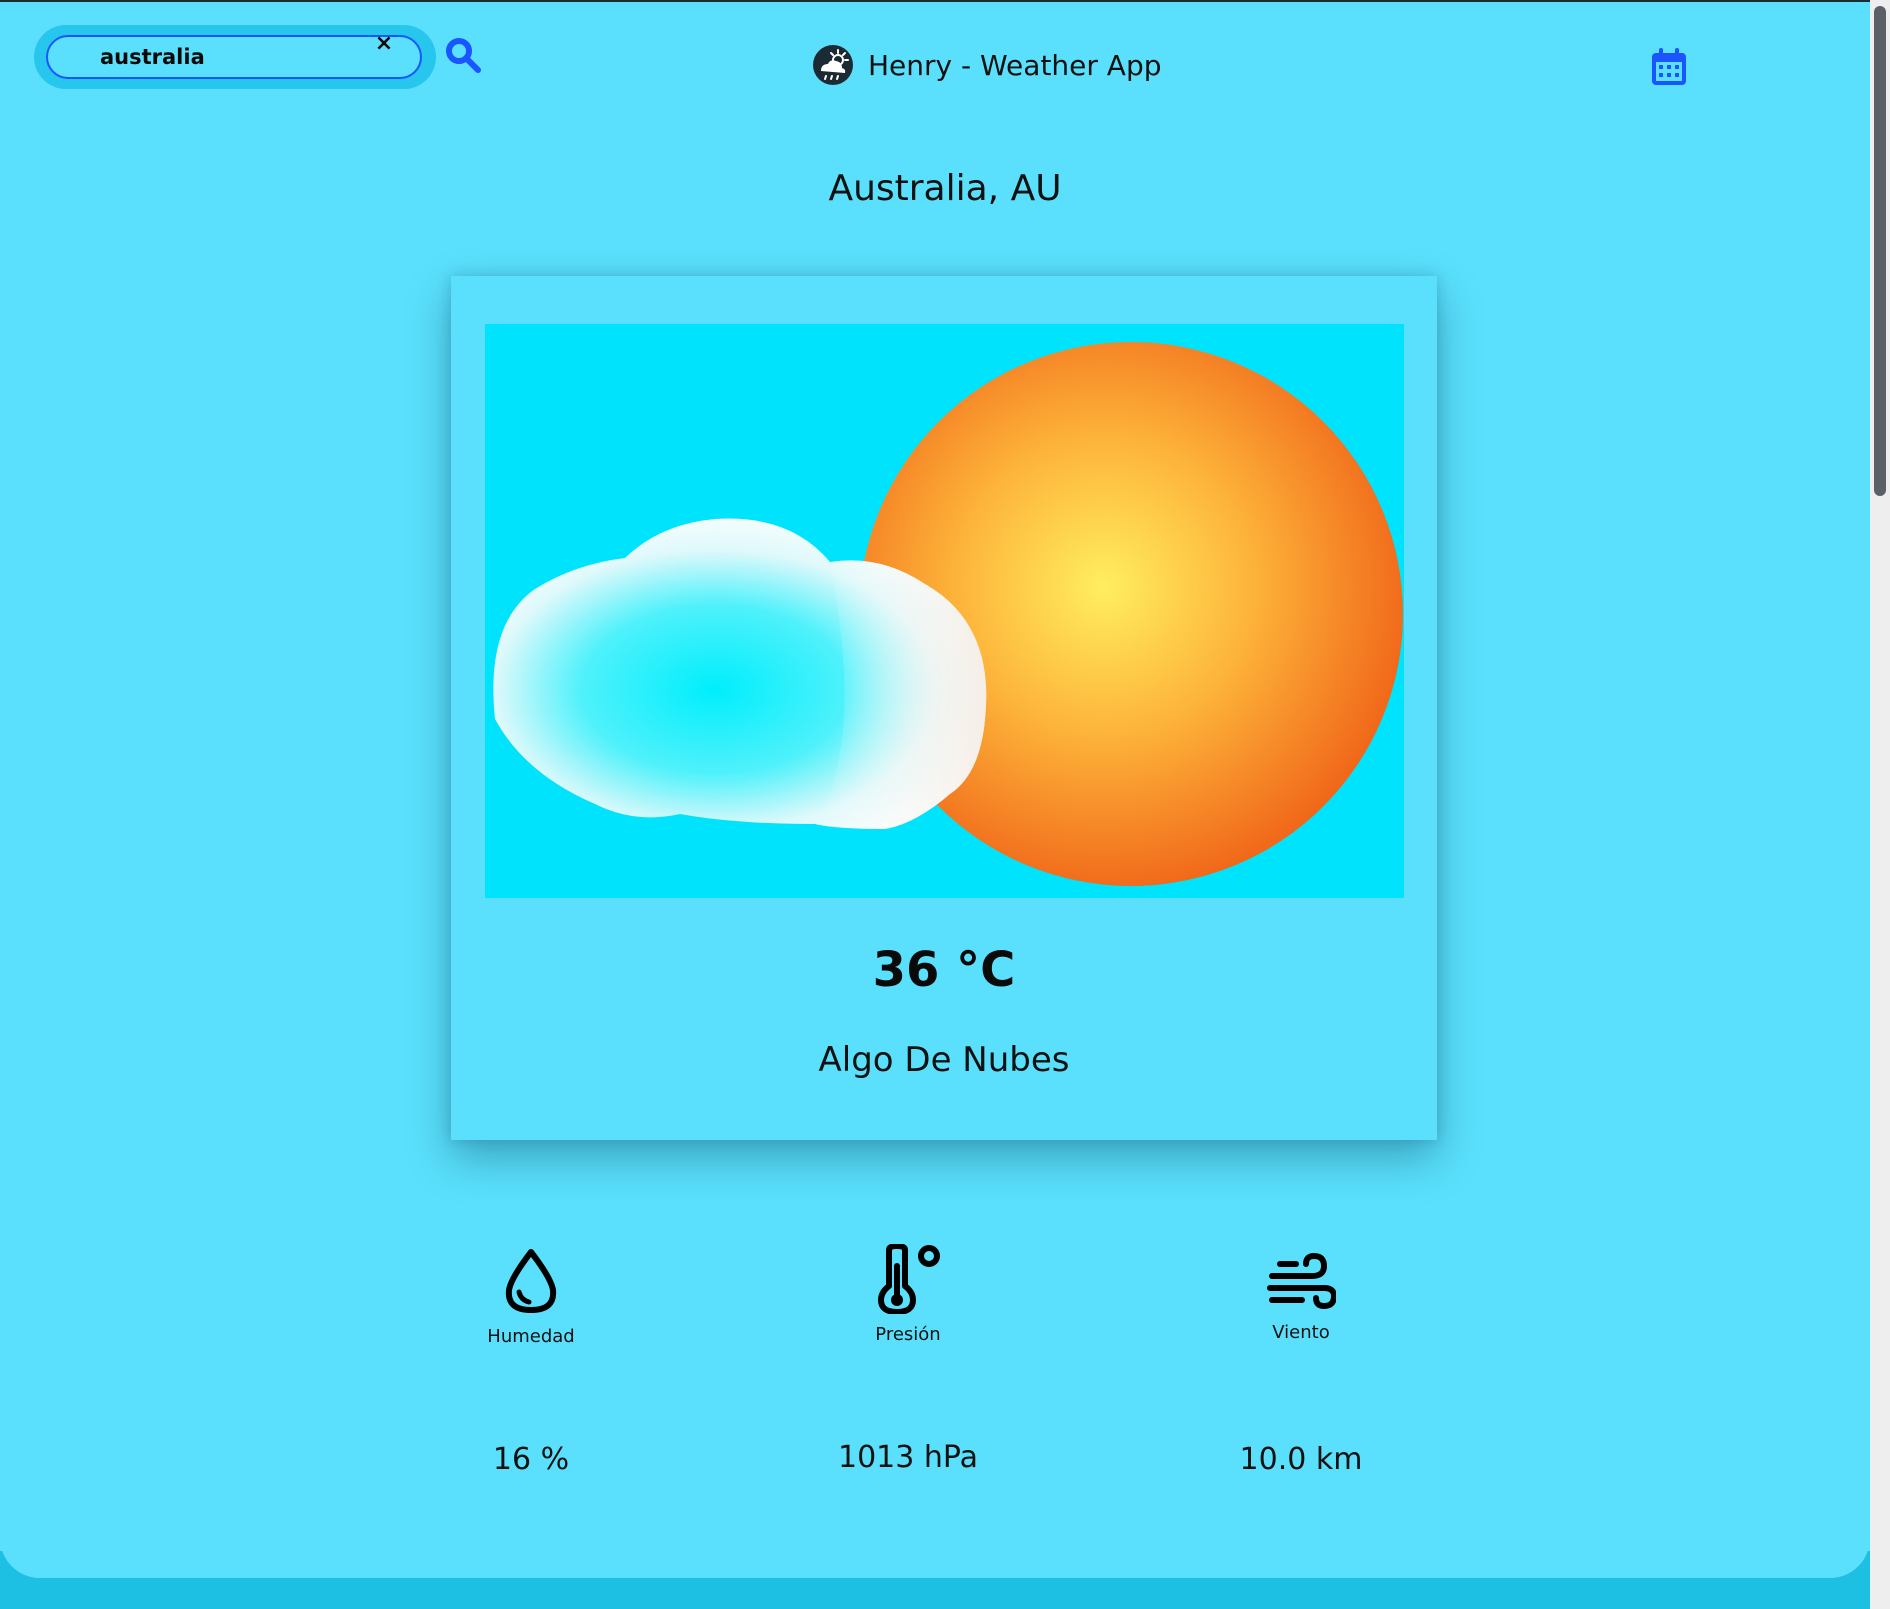 Image resolution: width=1890 pixels, height=1609 pixels. I want to click on scrollbar-thumb, so click(1880, 251).